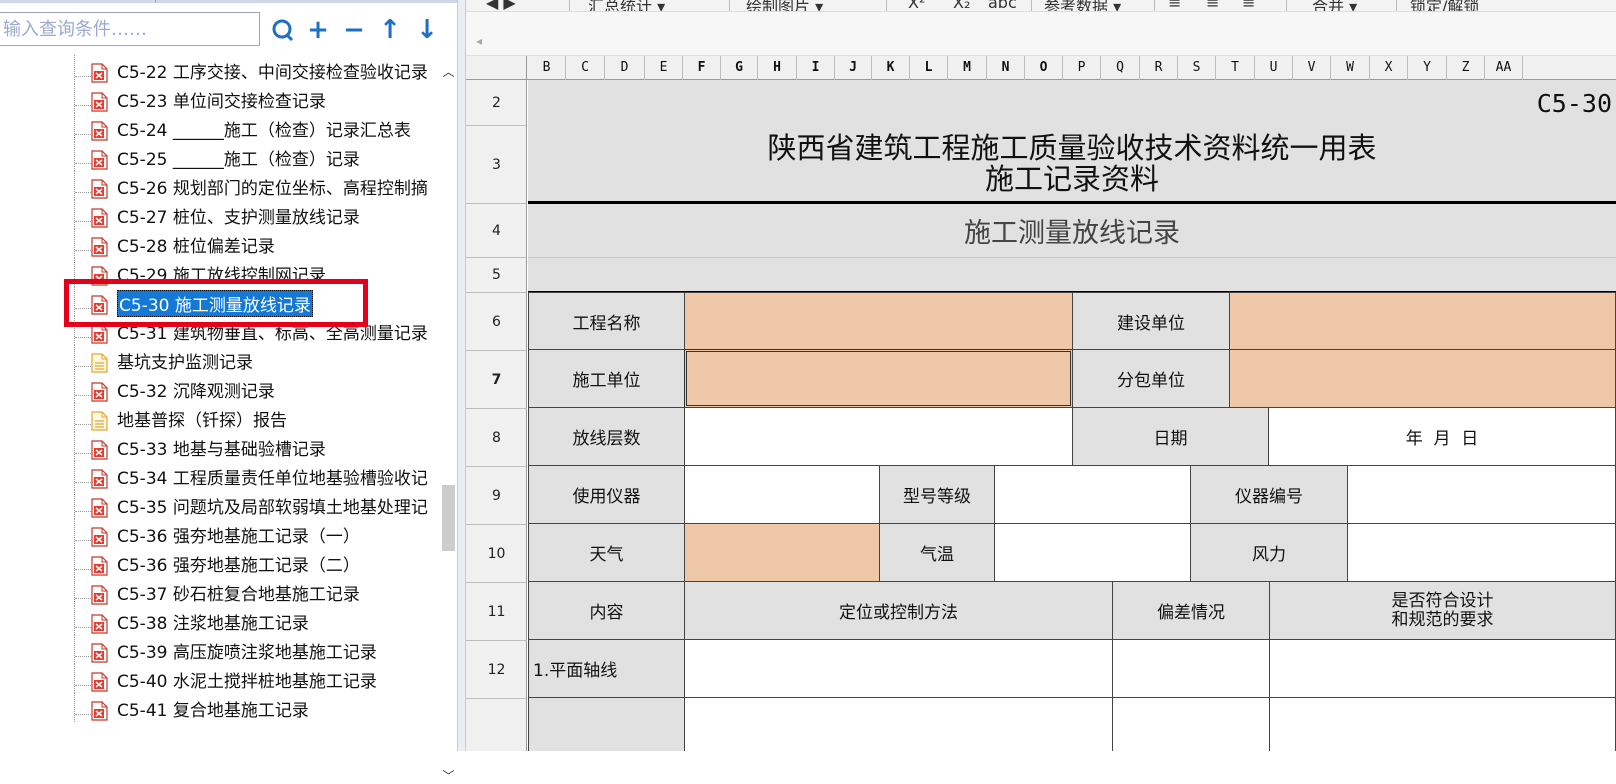 The height and width of the screenshot is (784, 1616). Describe the element at coordinates (739, 68) in the screenshot. I see `column-header-cell: G` at that location.